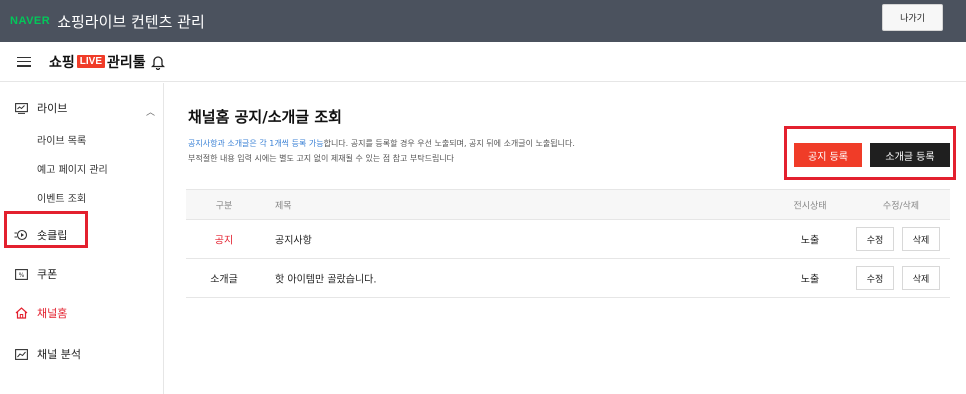 The width and height of the screenshot is (966, 394). What do you see at coordinates (224, 241) in the screenshot?
I see `row-kind: 공지` at bounding box center [224, 241].